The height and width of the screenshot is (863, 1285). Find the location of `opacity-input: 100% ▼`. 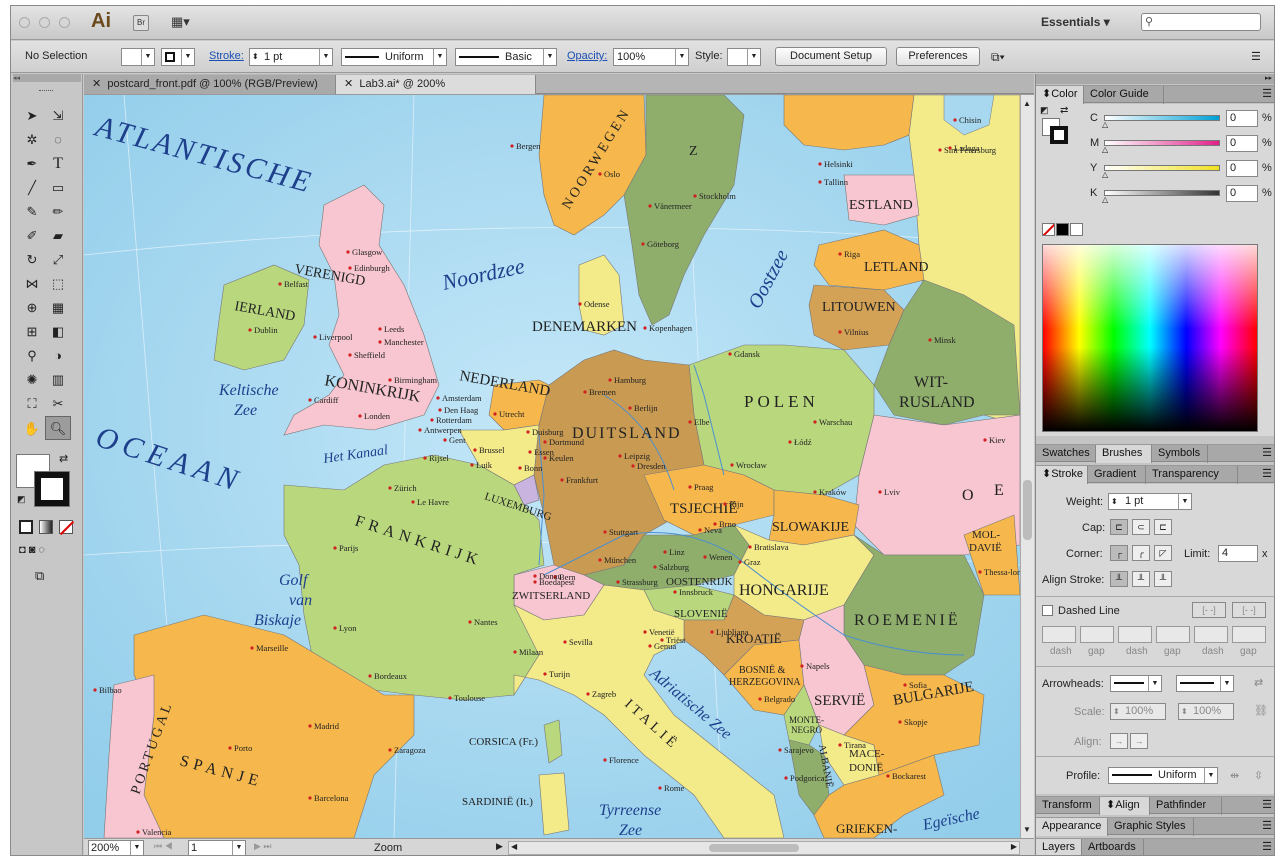

opacity-input: 100% ▼ is located at coordinates (651, 57).